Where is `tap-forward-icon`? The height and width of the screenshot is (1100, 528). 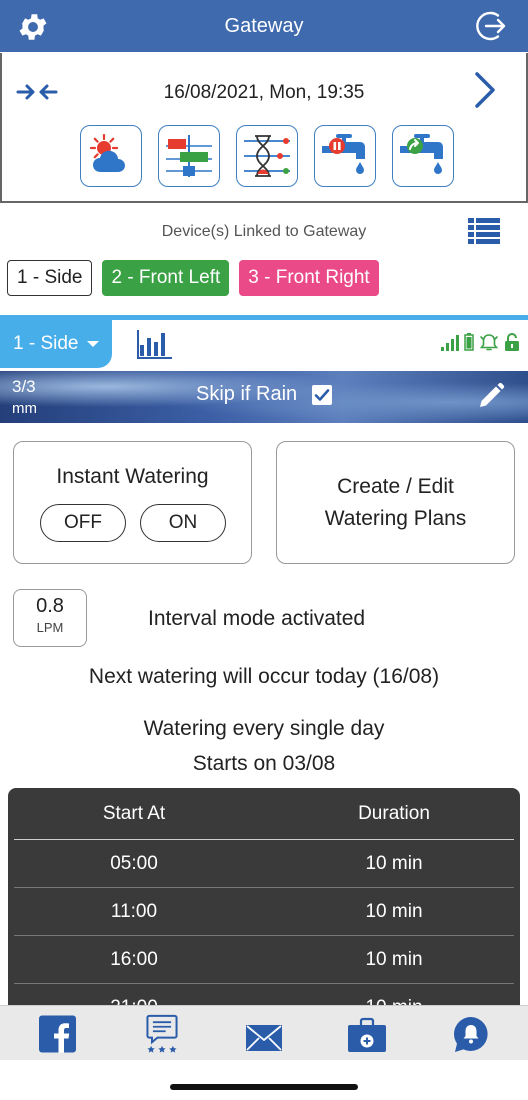
tap-forward-icon is located at coordinates (421, 154).